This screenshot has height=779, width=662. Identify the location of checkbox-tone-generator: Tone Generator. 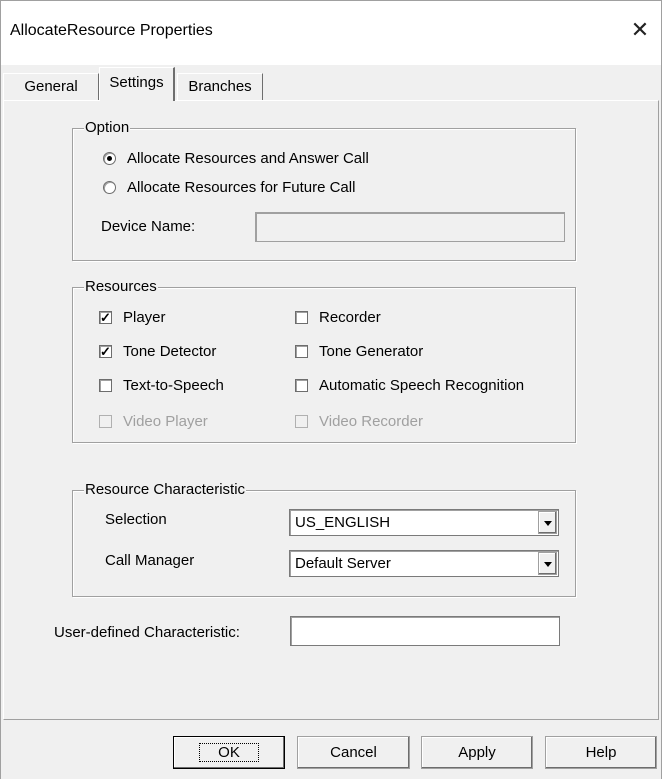
(359, 351).